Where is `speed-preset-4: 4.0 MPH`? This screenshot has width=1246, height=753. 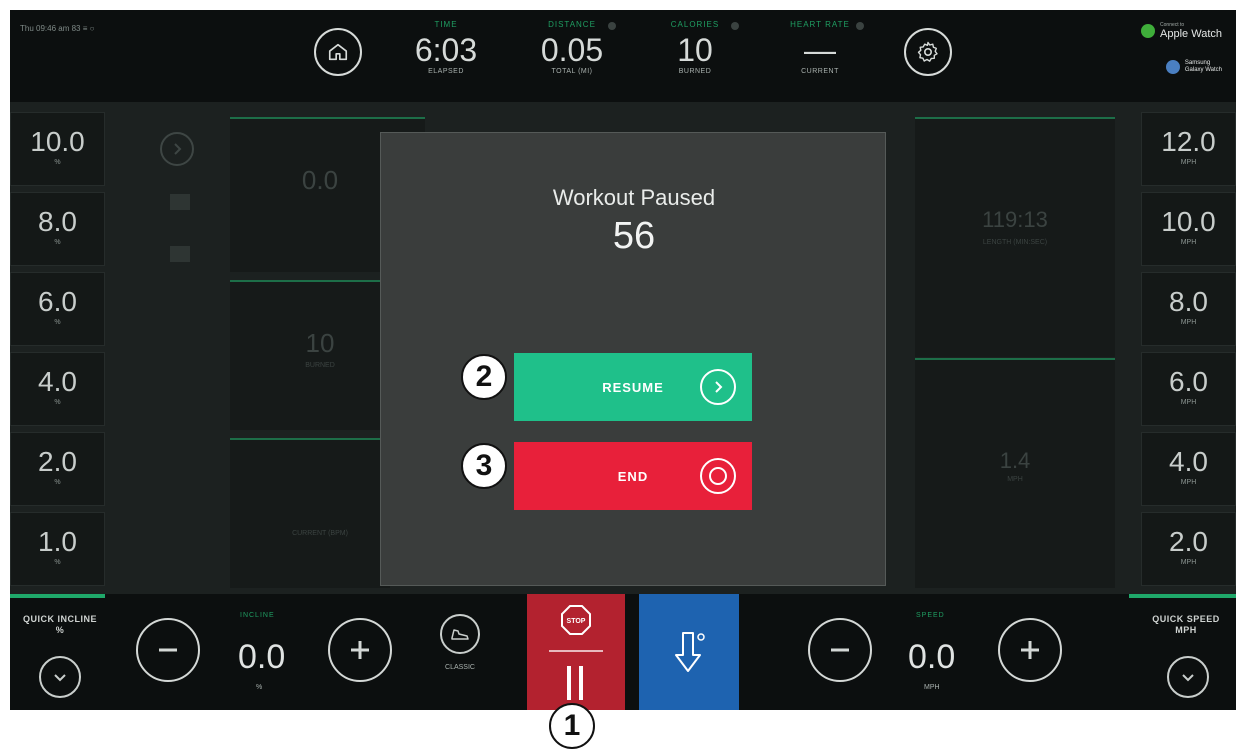
speed-preset-4: 4.0 MPH is located at coordinates (1188, 469).